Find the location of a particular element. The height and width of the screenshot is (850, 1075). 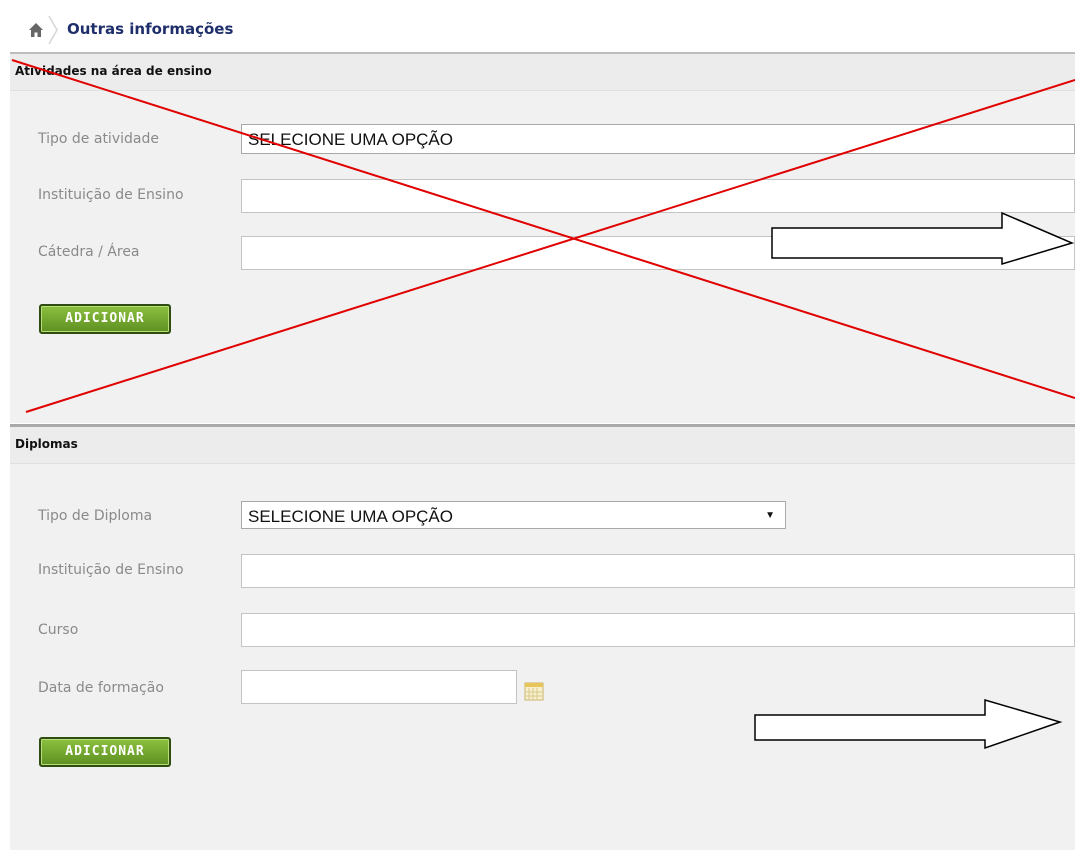

add-diploma-button: ADICIONAR is located at coordinates (105, 752).